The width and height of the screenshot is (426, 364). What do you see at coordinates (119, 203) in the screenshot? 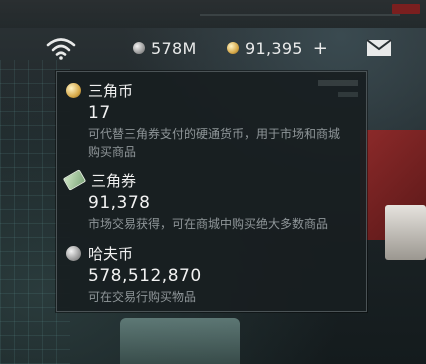
I see `currency-amount: 91,378` at bounding box center [119, 203].